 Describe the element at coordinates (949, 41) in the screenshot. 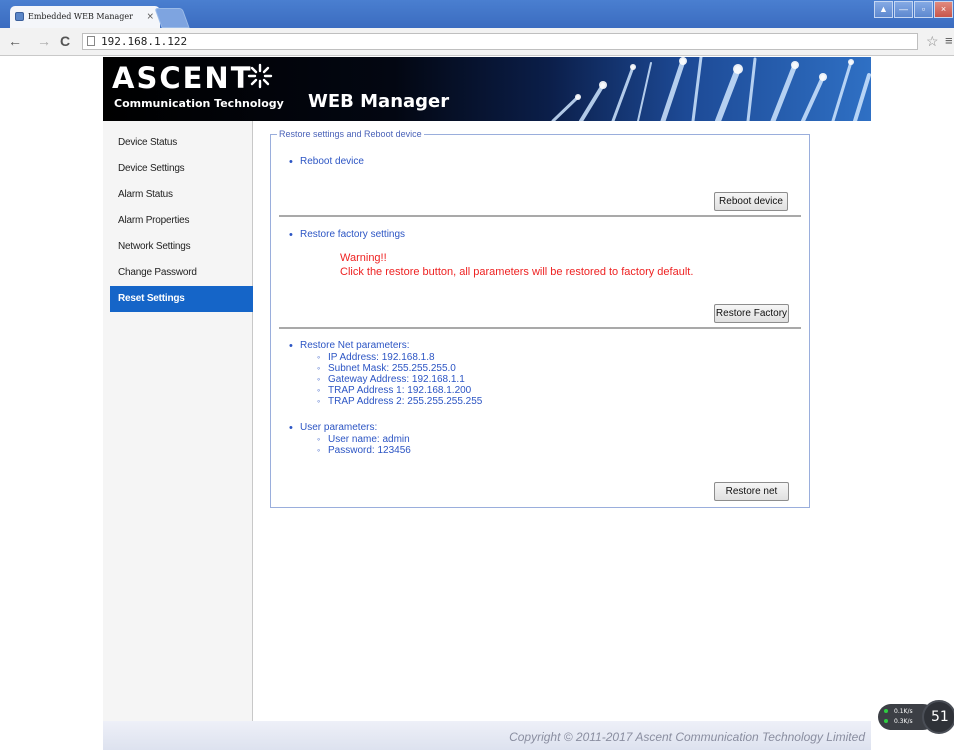

I see `browser-menu-icon: ≡` at that location.